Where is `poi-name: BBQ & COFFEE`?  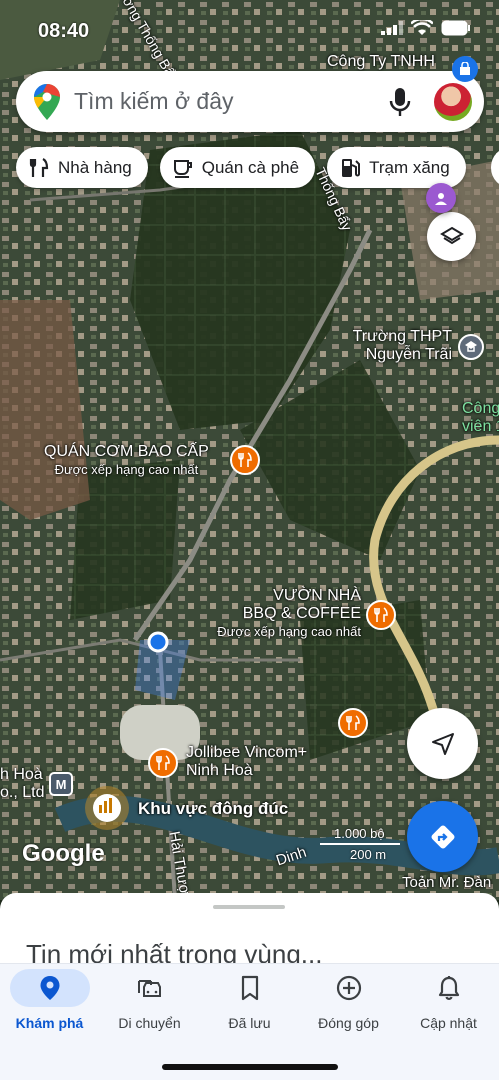
poi-name: BBQ & COFFEE is located at coordinates (301, 613).